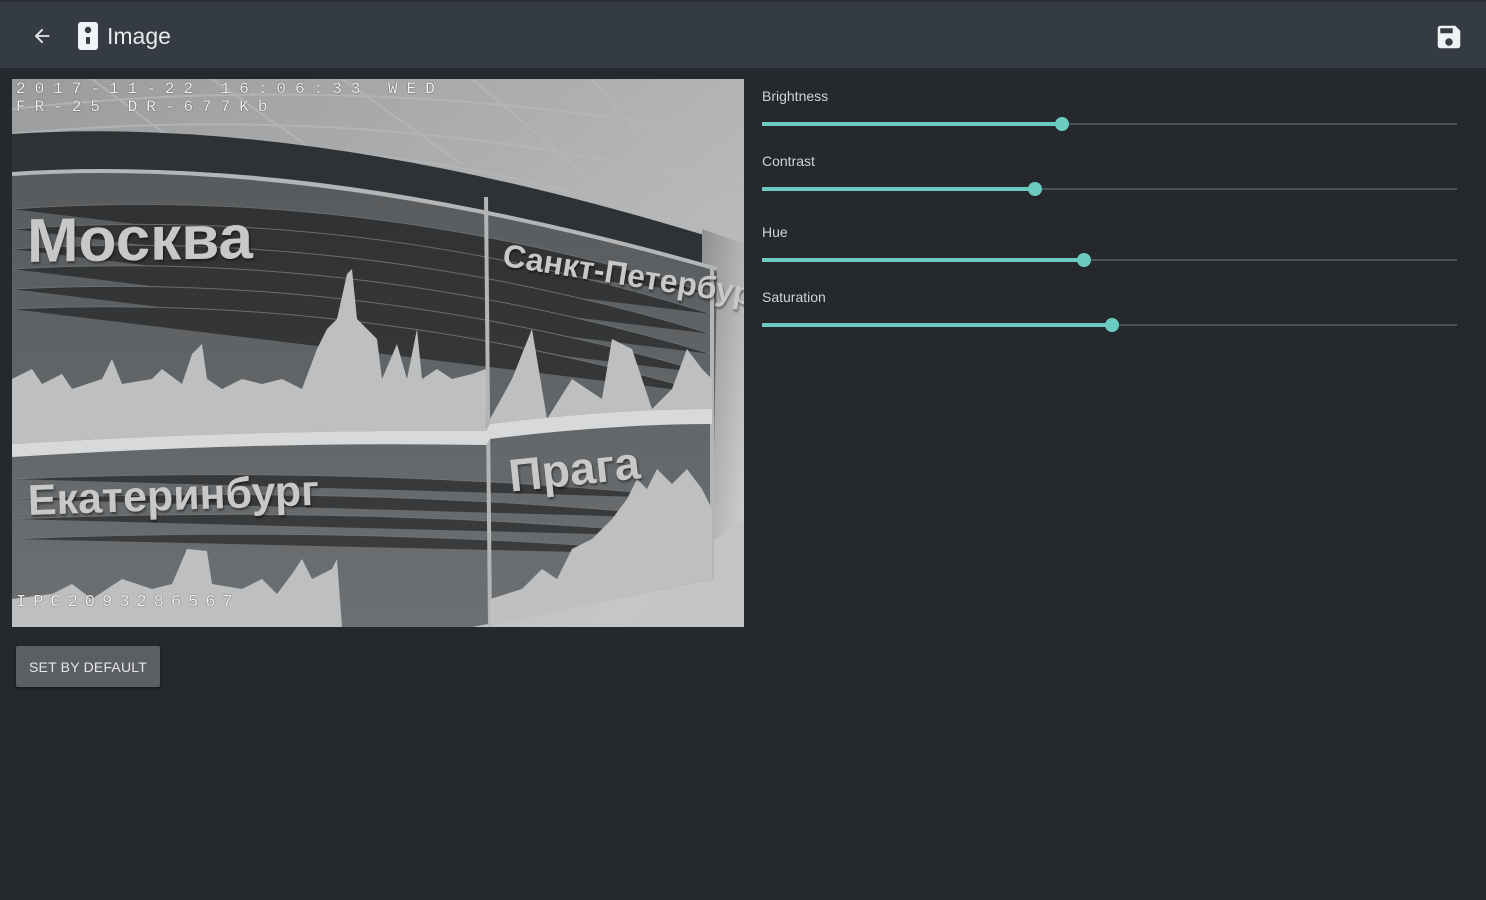  I want to click on sign-yekaterinburg: Екатеринбург, so click(173, 495).